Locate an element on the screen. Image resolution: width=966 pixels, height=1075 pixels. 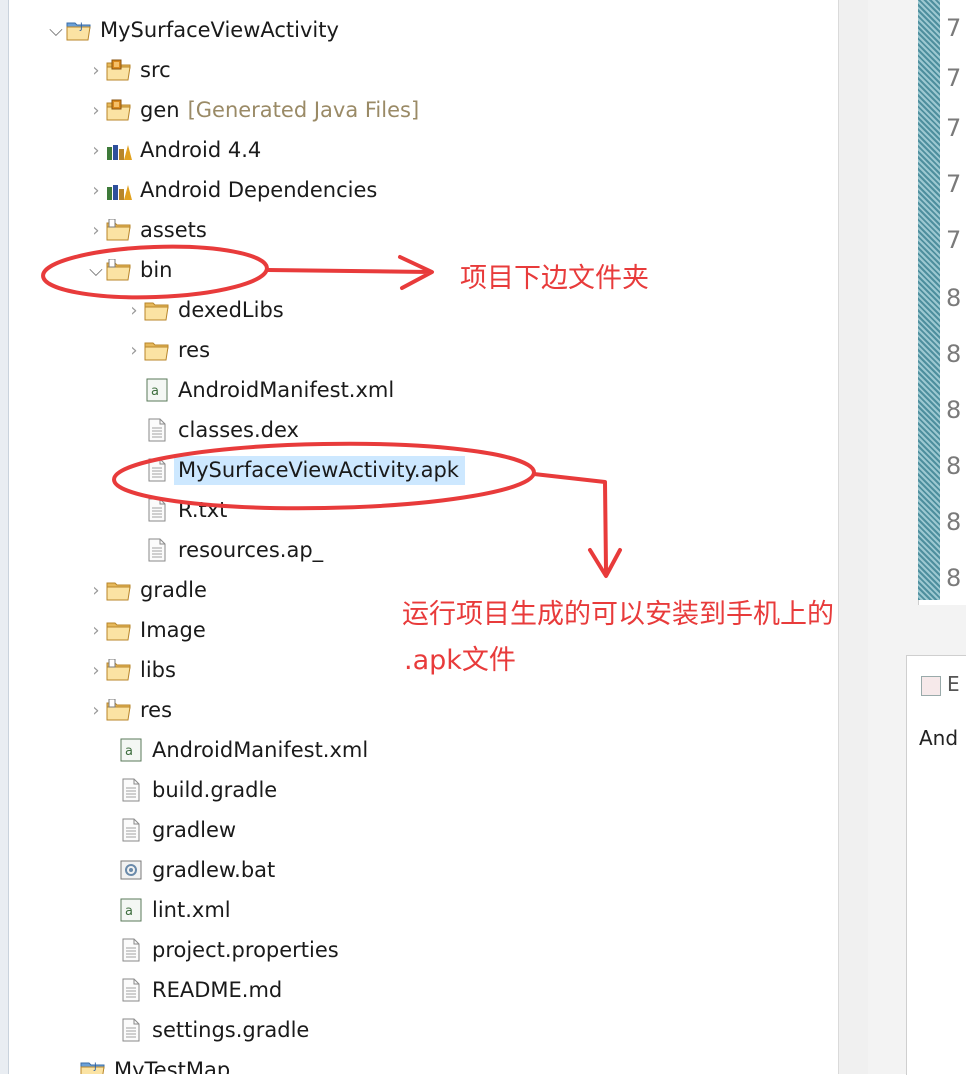
tree-item-label: settings.gradle is located at coordinates (231, 1030).